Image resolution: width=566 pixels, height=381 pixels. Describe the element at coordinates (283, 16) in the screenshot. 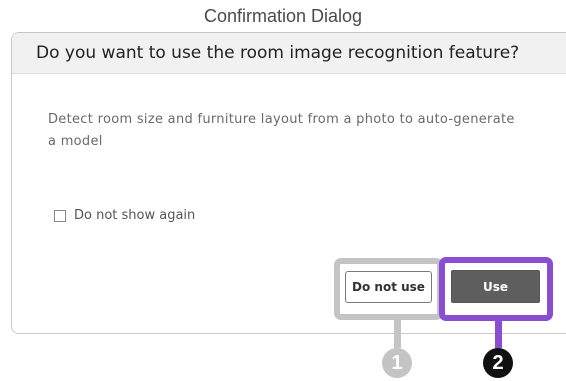

I see `figure-caption: Confirmation Dialog` at that location.